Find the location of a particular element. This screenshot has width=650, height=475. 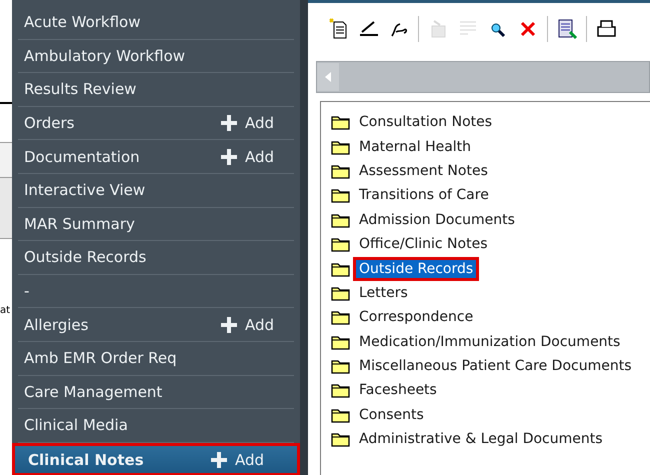

folder-item: Admission Documents is located at coordinates (437, 219).